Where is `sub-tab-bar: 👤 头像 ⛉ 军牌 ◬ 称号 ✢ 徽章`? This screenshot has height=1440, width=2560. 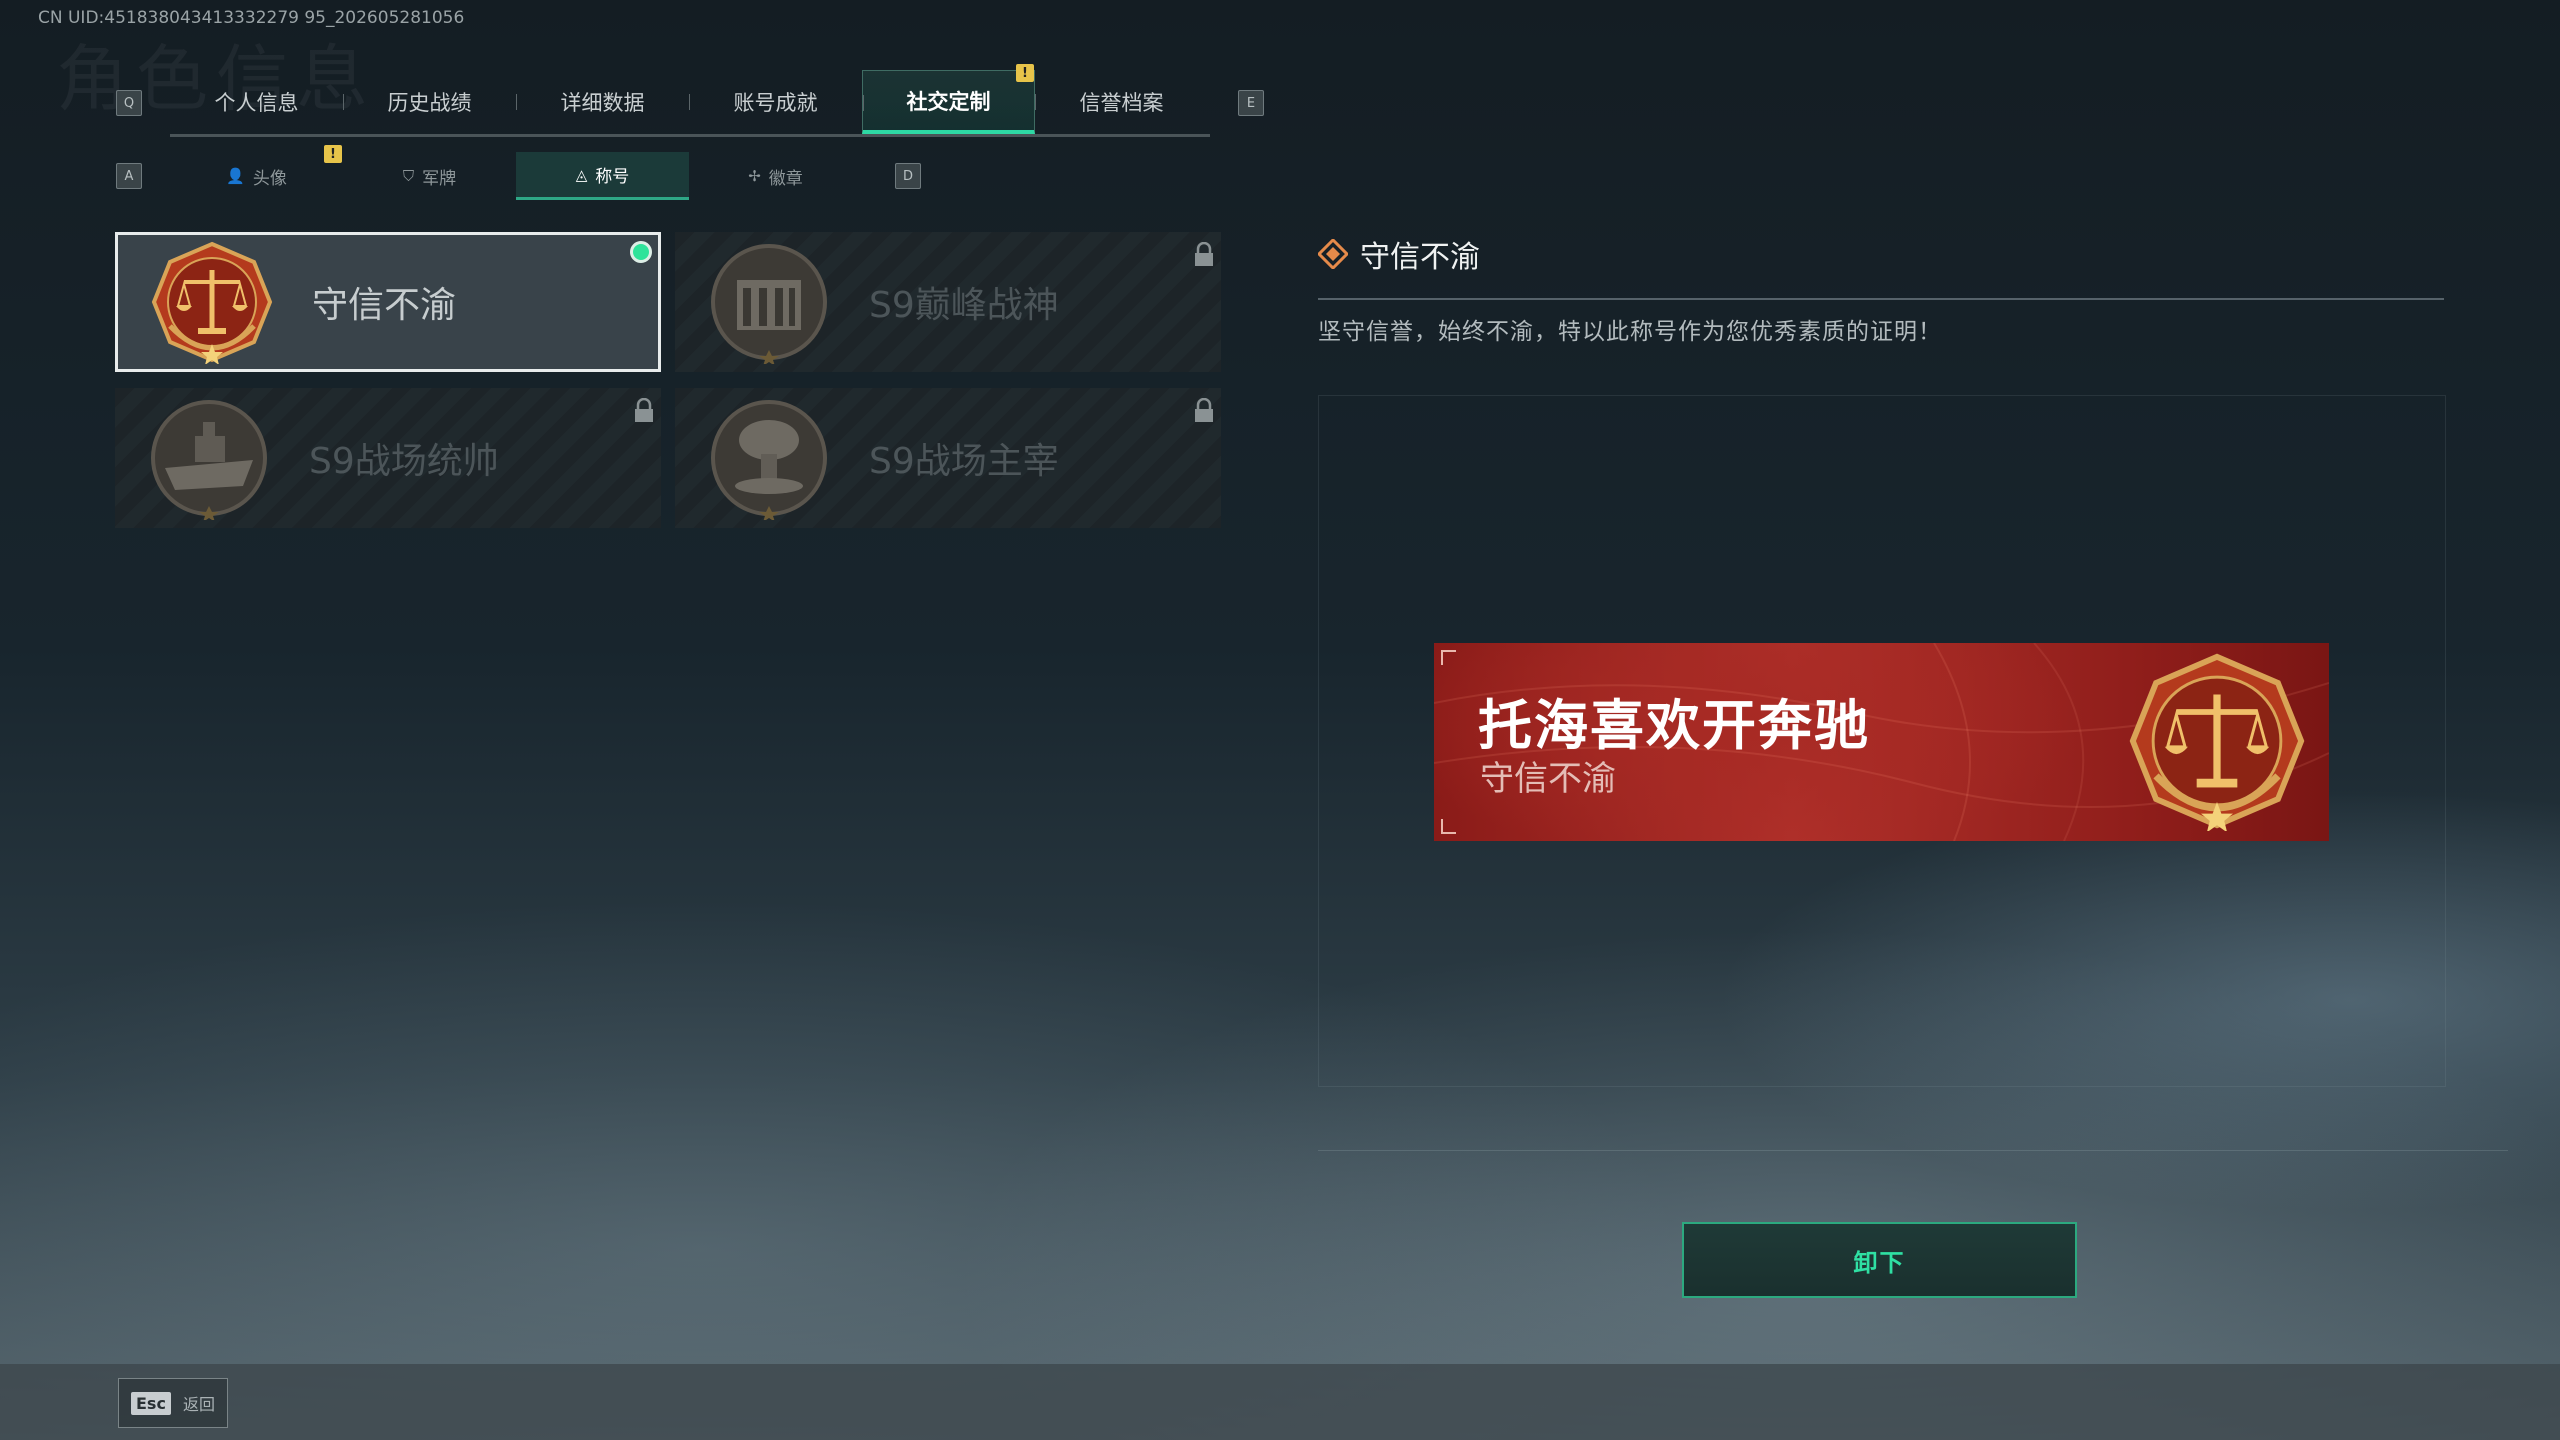
sub-tab-bar: 👤 头像 ⛉ 军牌 ◬ 称号 ✢ 徽章 is located at coordinates (520, 176).